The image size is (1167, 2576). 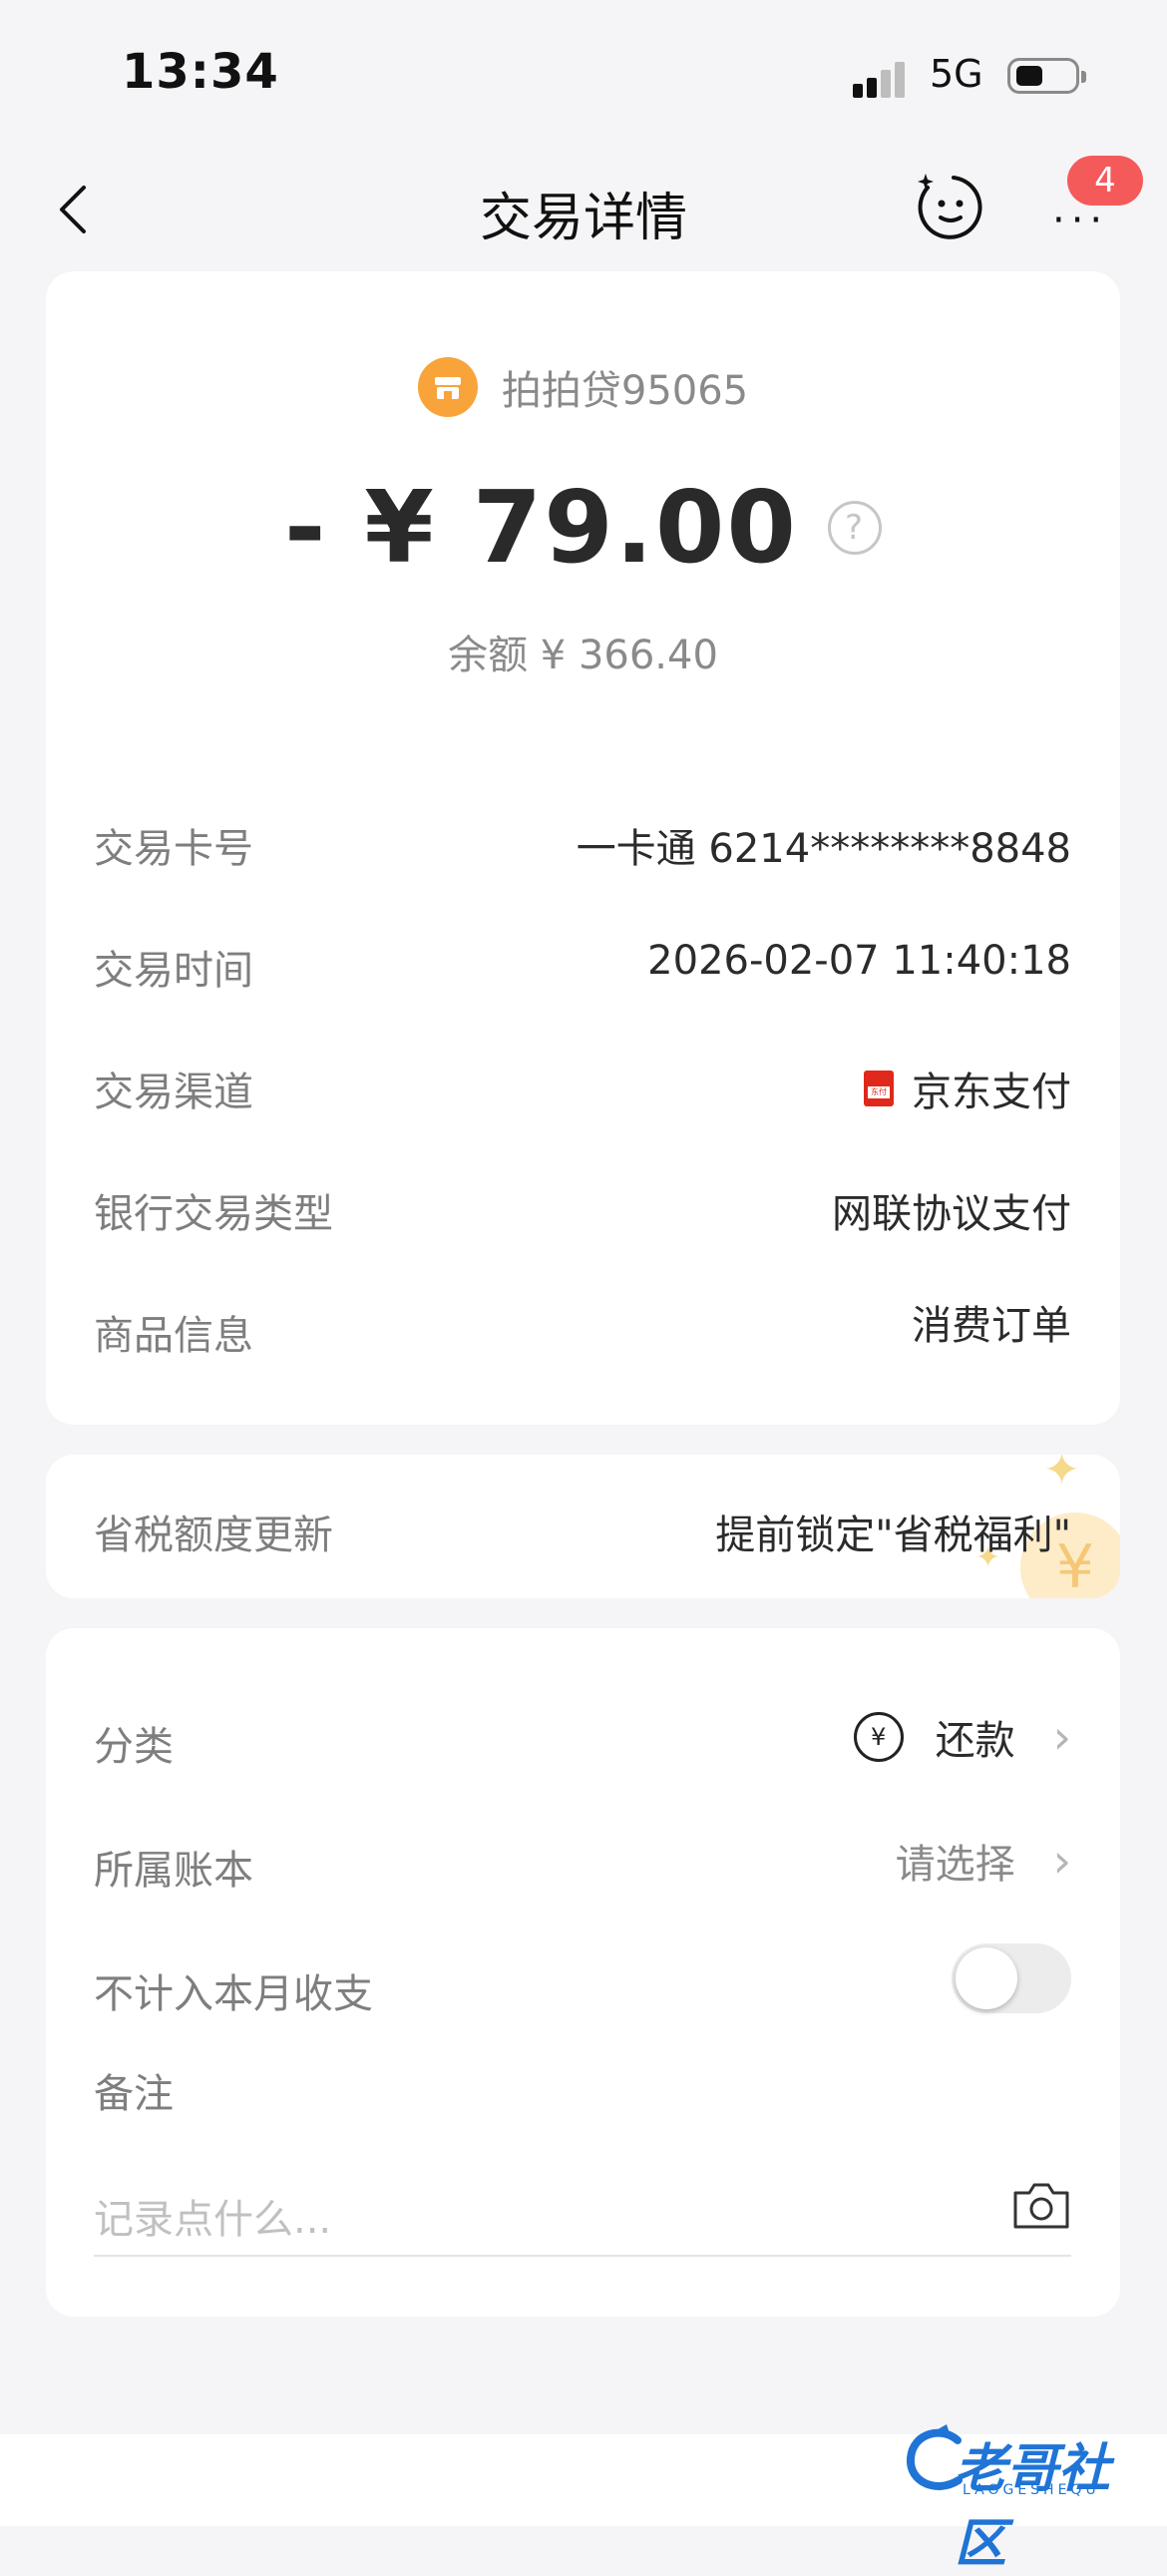 I want to click on jd-pay-icon: 东付, so click(x=879, y=1088).